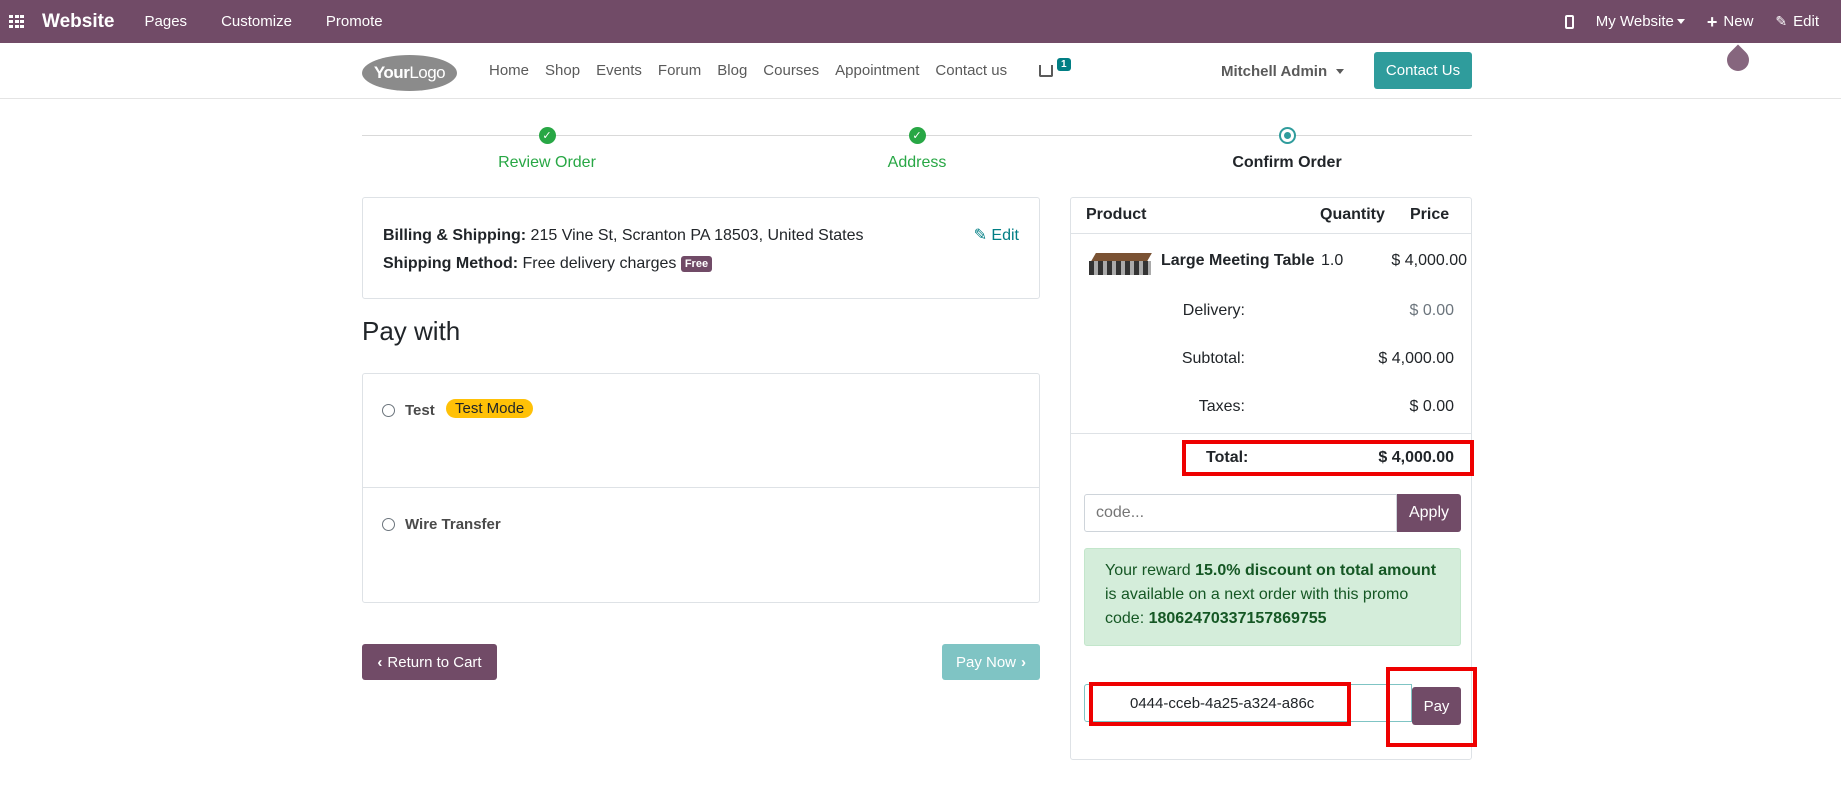  I want to click on pencil-icon: ✎, so click(1781, 21).